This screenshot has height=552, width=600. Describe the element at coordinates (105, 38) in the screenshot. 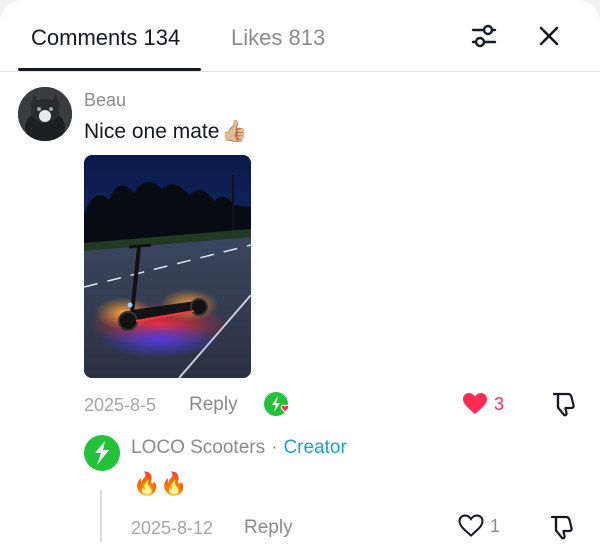

I see `tab-comments: Comments 134` at that location.